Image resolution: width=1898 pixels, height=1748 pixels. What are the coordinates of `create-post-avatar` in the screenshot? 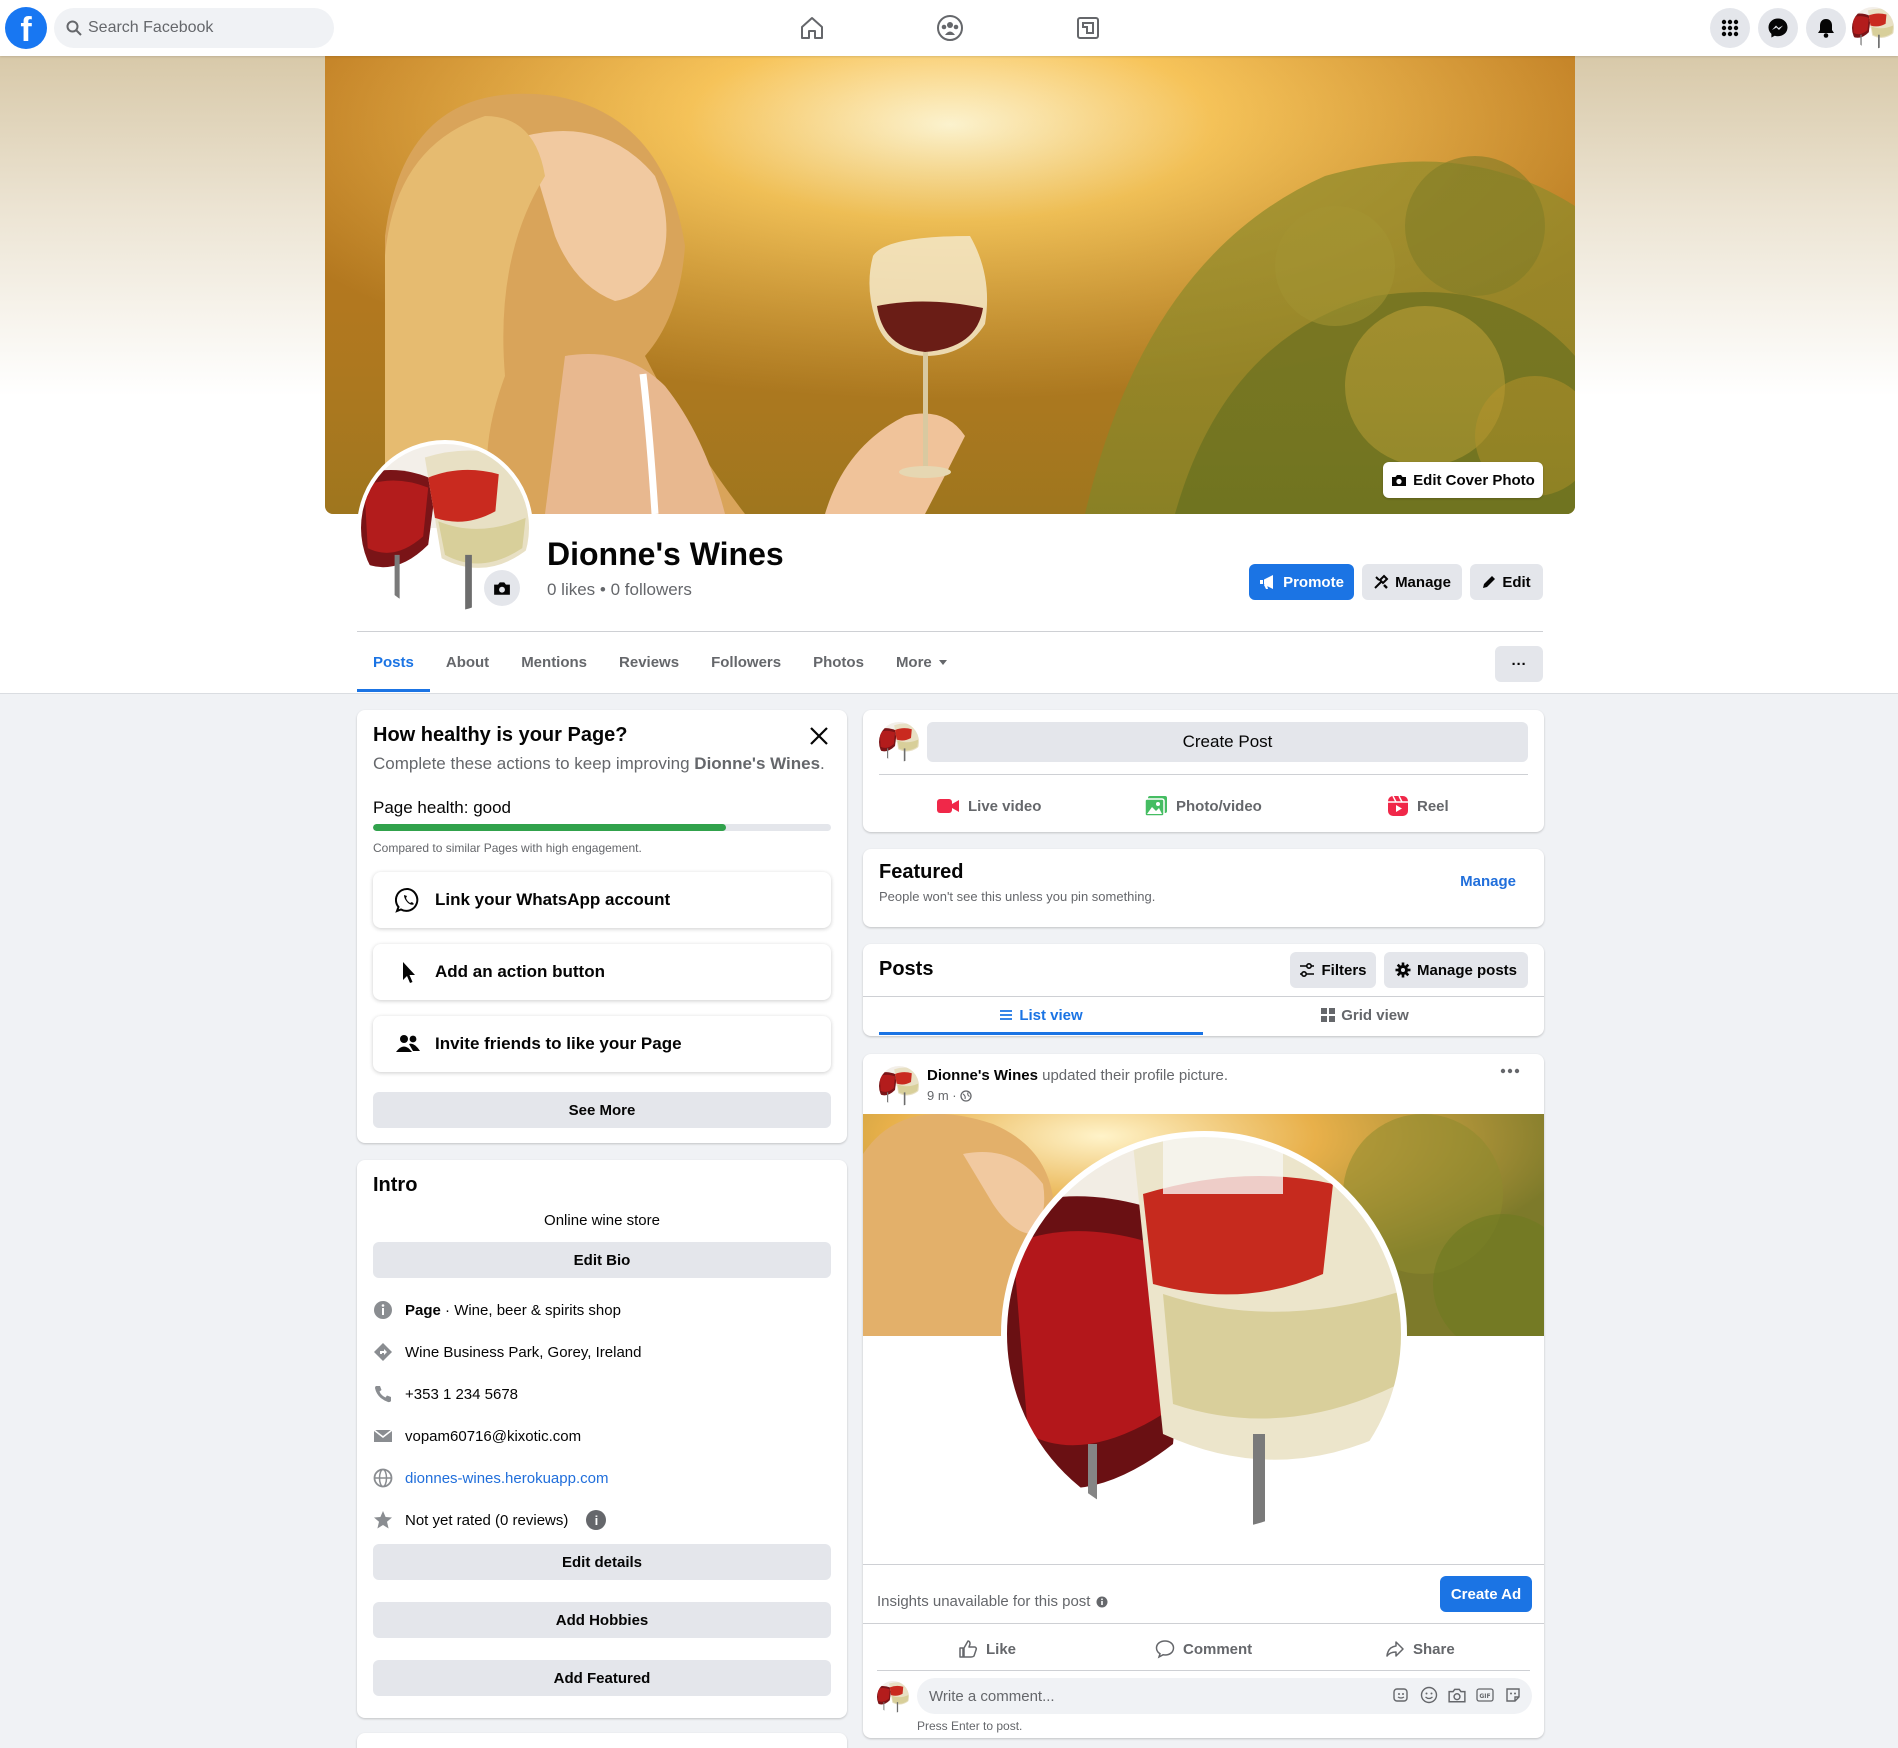 It's located at (899, 742).